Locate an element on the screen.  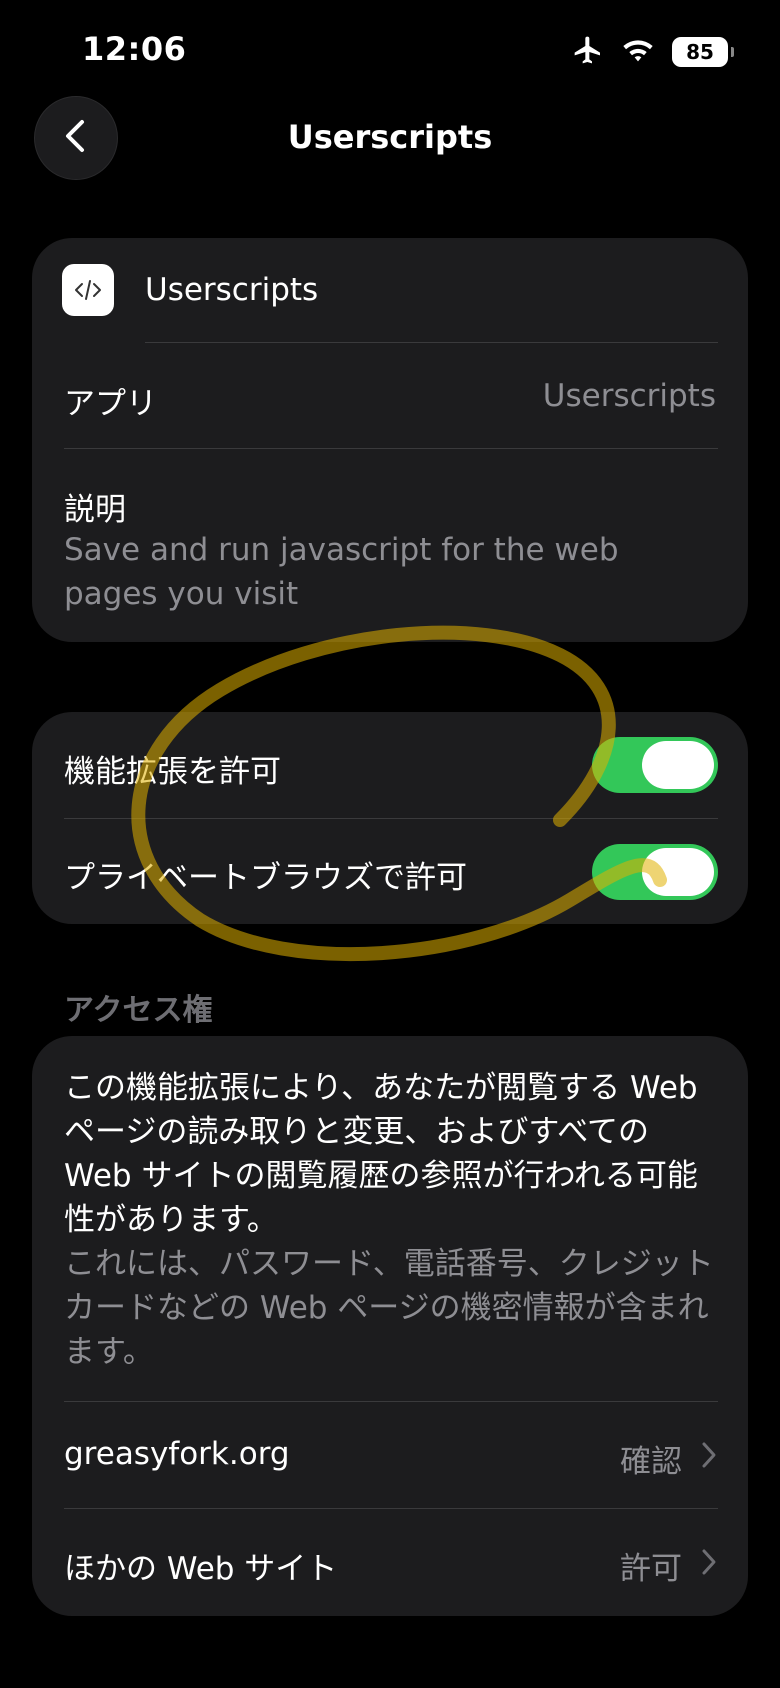
private-browsing-toggle is located at coordinates (655, 872).